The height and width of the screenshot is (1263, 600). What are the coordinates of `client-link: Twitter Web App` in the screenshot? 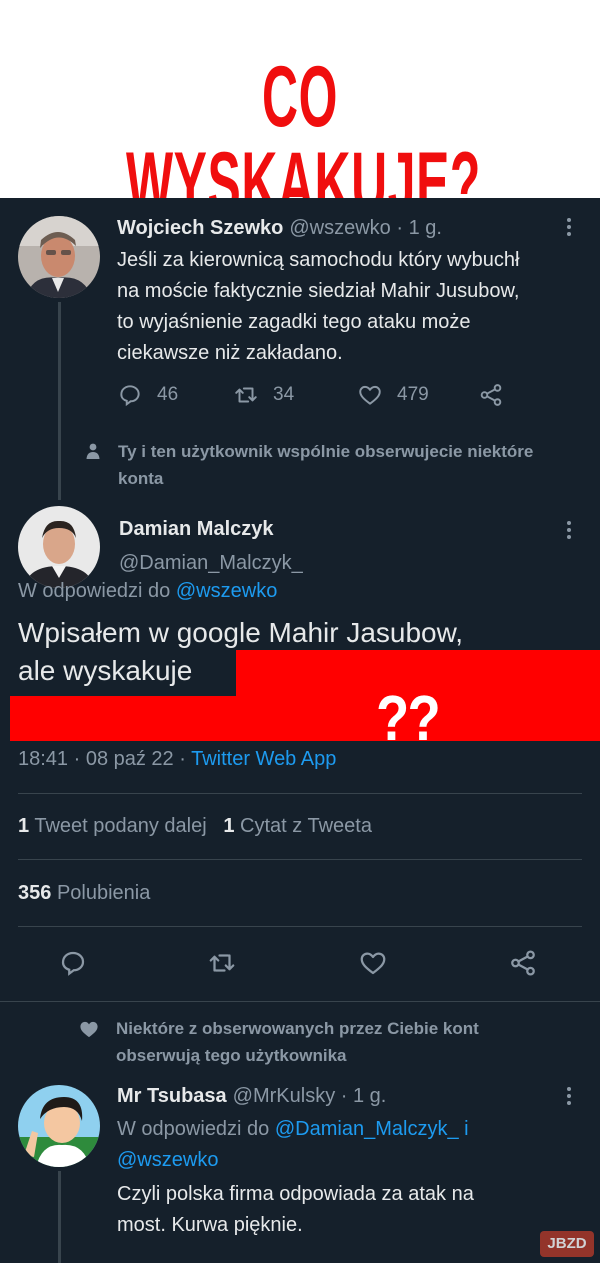 It's located at (263, 759).